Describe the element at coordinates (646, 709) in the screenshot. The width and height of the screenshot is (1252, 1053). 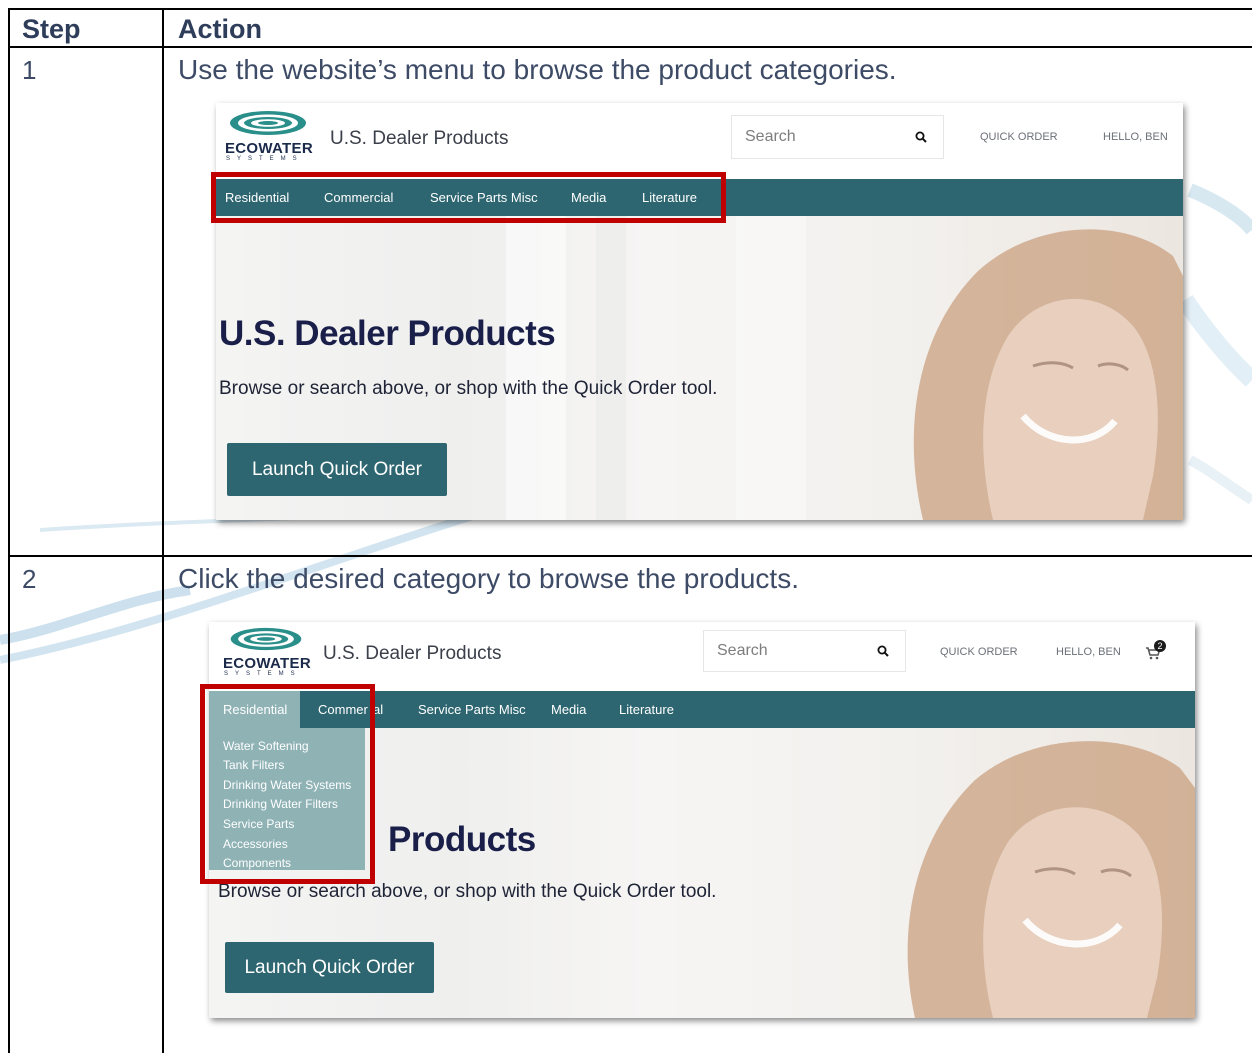
I see `nav-literature: Literature` at that location.